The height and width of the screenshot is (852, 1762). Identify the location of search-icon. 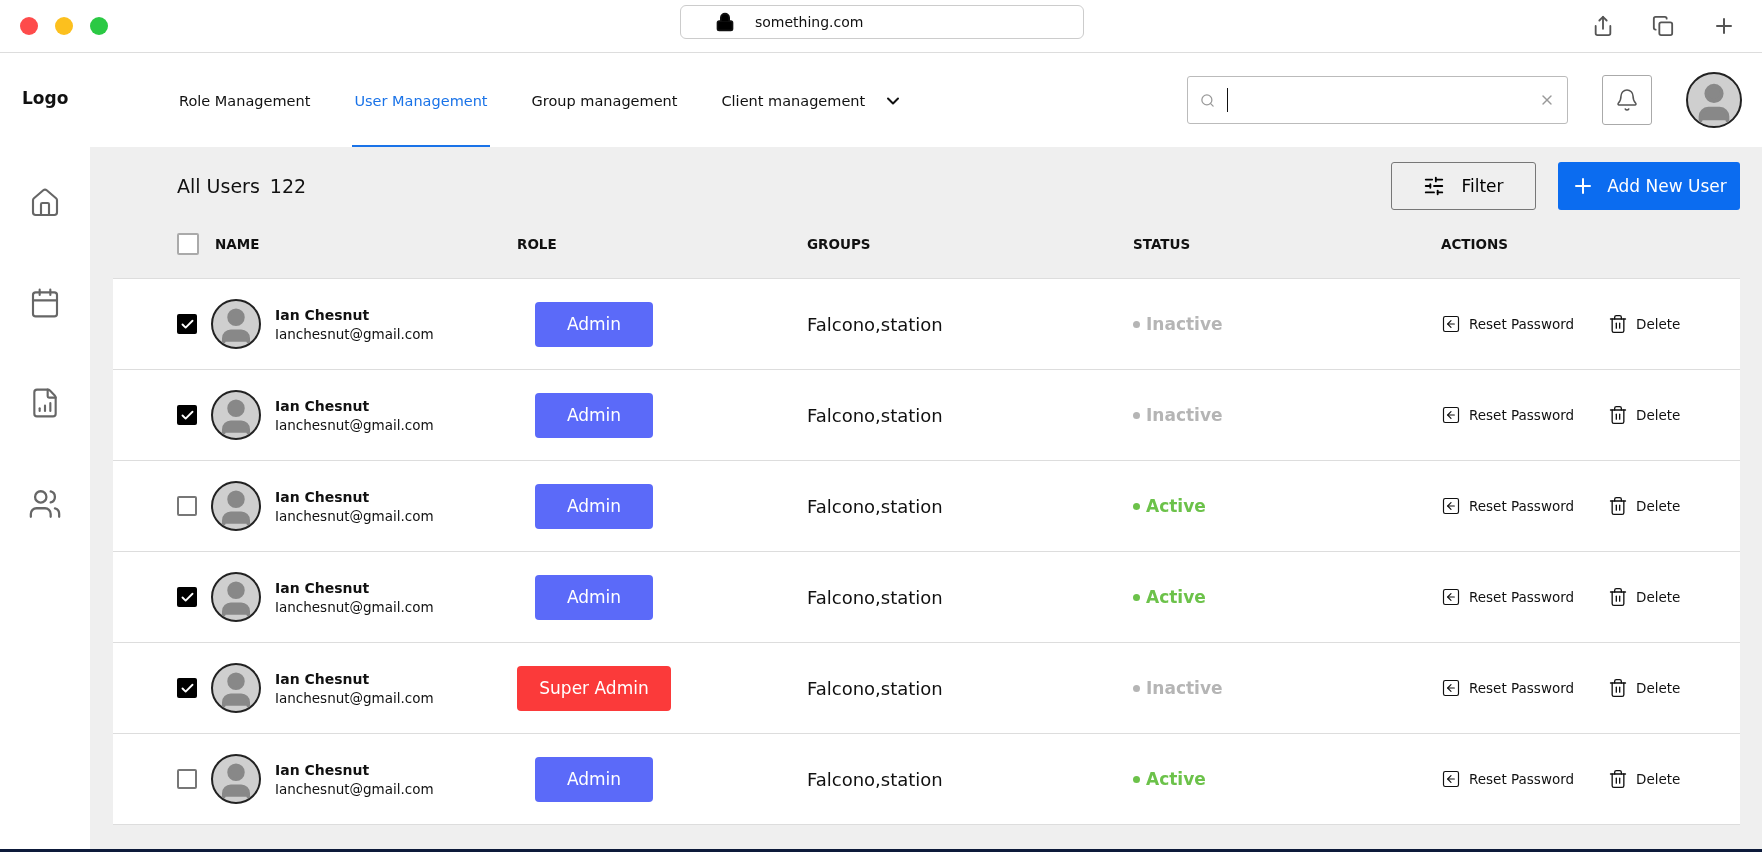
(1207, 100).